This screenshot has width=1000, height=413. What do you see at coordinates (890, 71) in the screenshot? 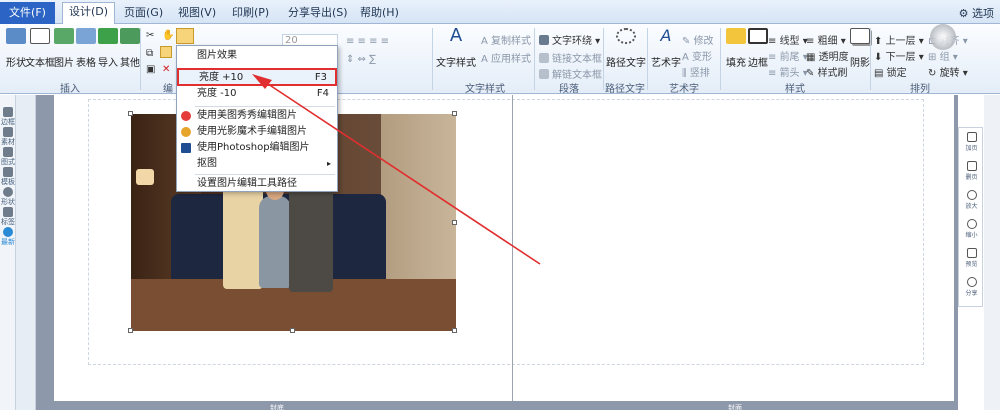
I see `lock-button: ▤ 锁定` at bounding box center [890, 71].